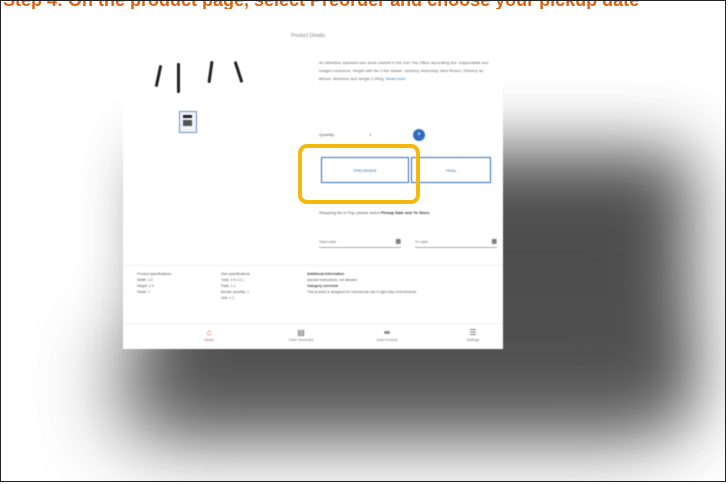 Image resolution: width=728 pixels, height=484 pixels. I want to click on start-date-placeholder: Start date, so click(328, 241).